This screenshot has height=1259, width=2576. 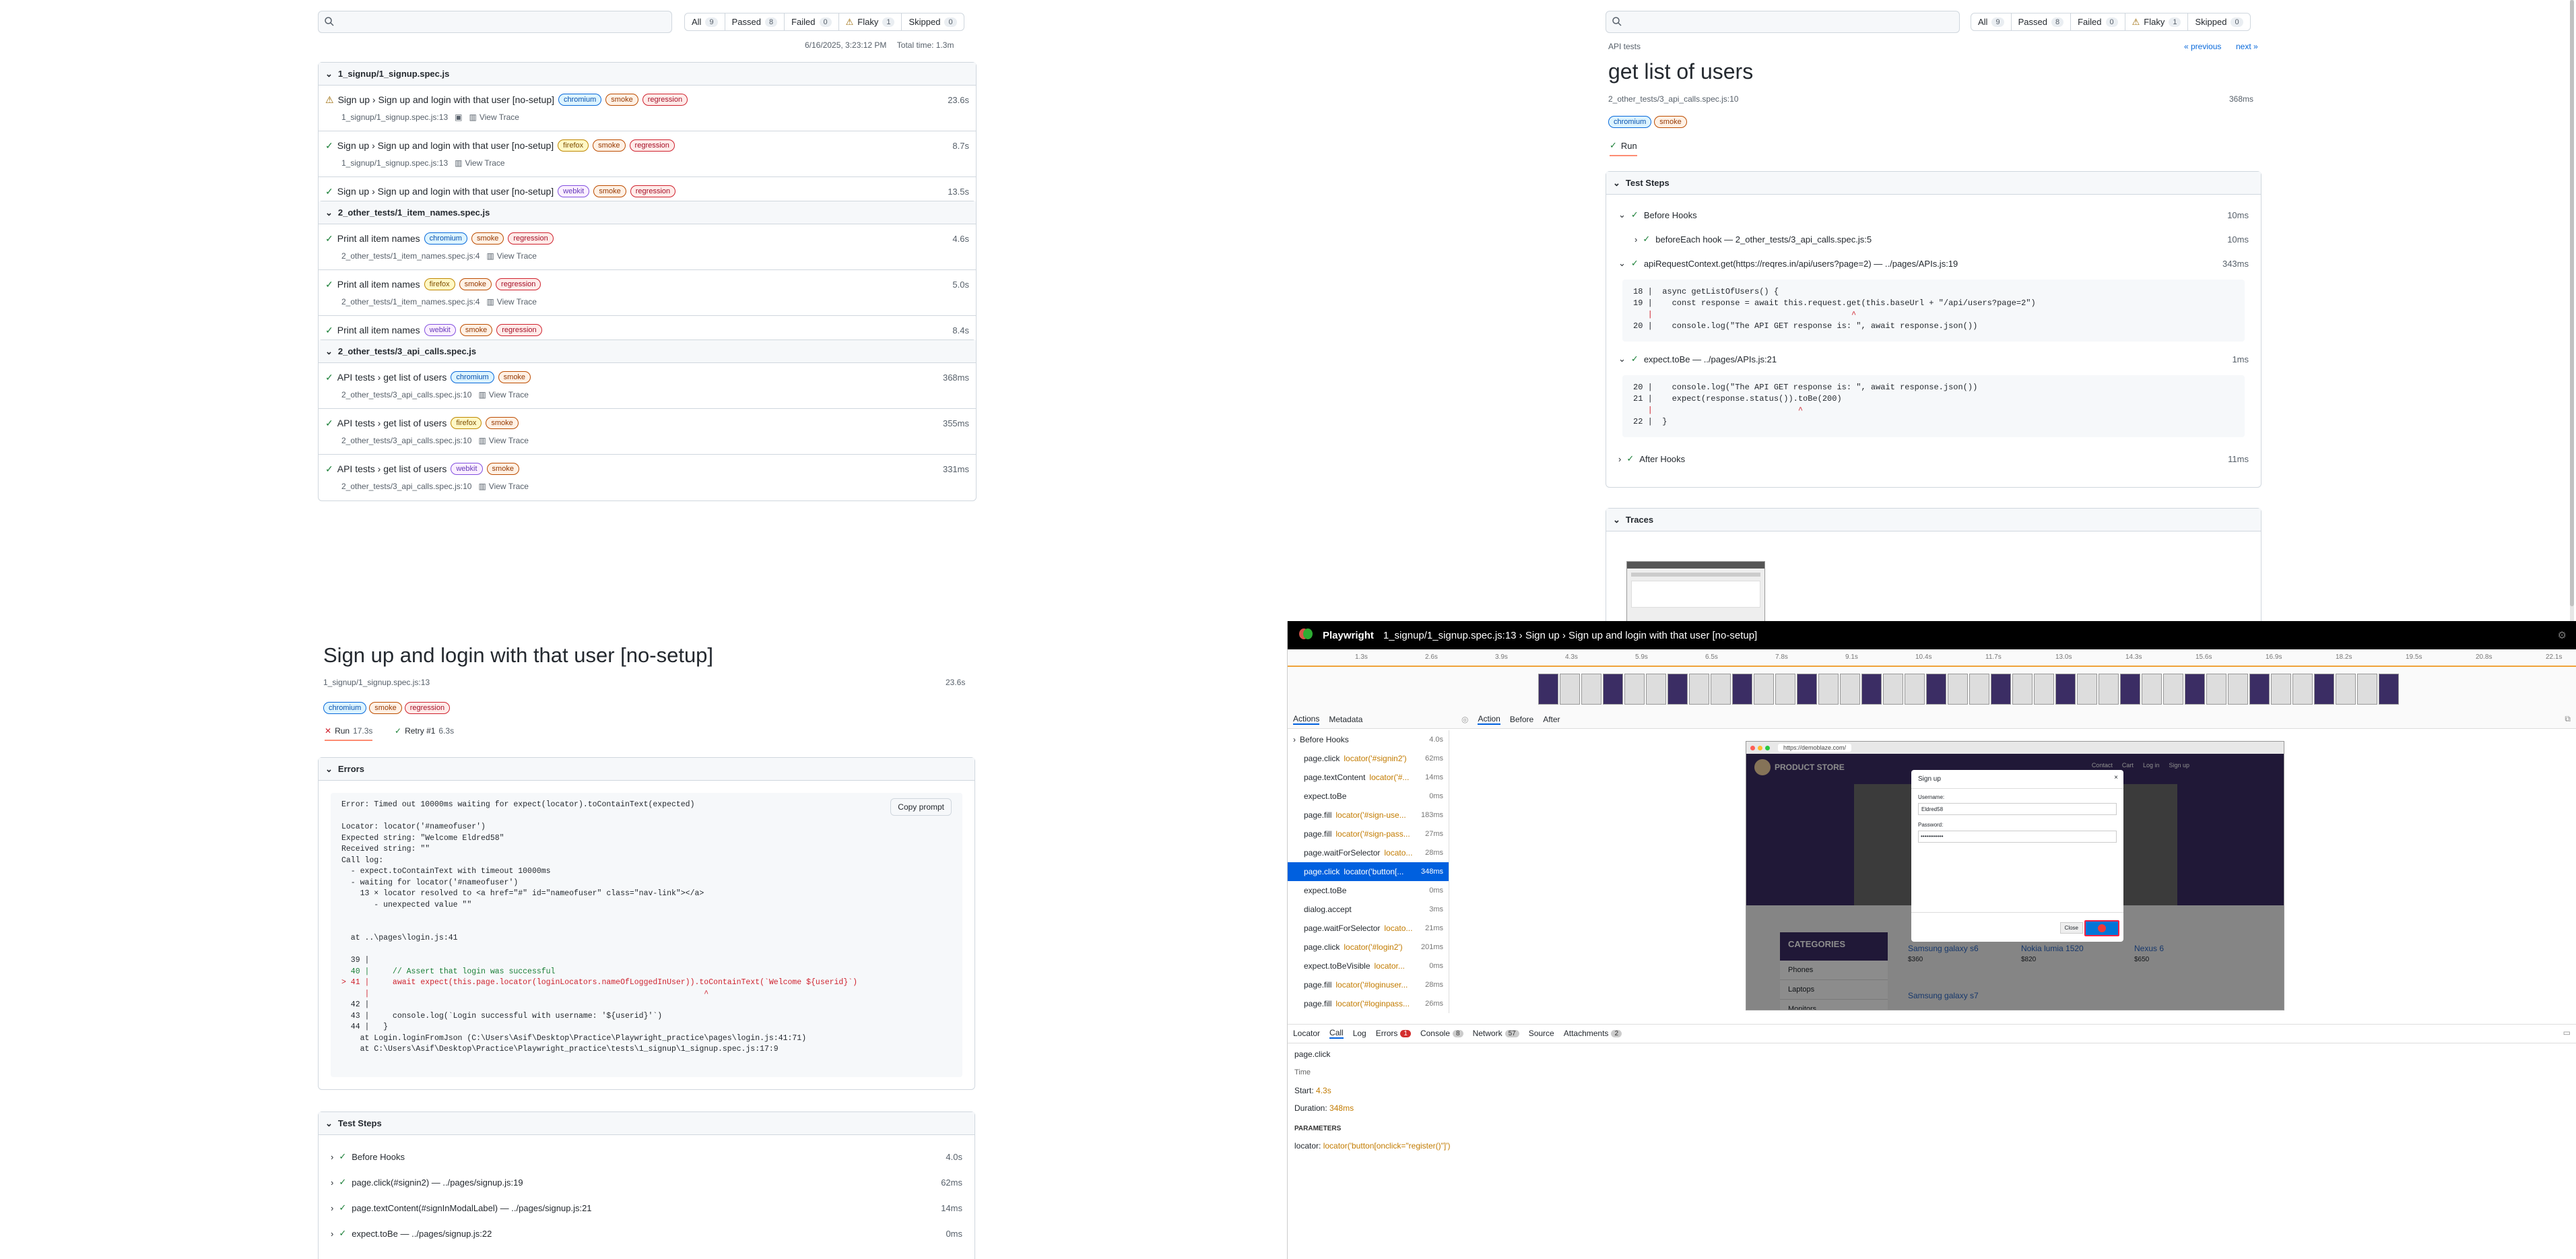 What do you see at coordinates (1368, 909) in the screenshot?
I see `action-item: dialog.accept 3ms` at bounding box center [1368, 909].